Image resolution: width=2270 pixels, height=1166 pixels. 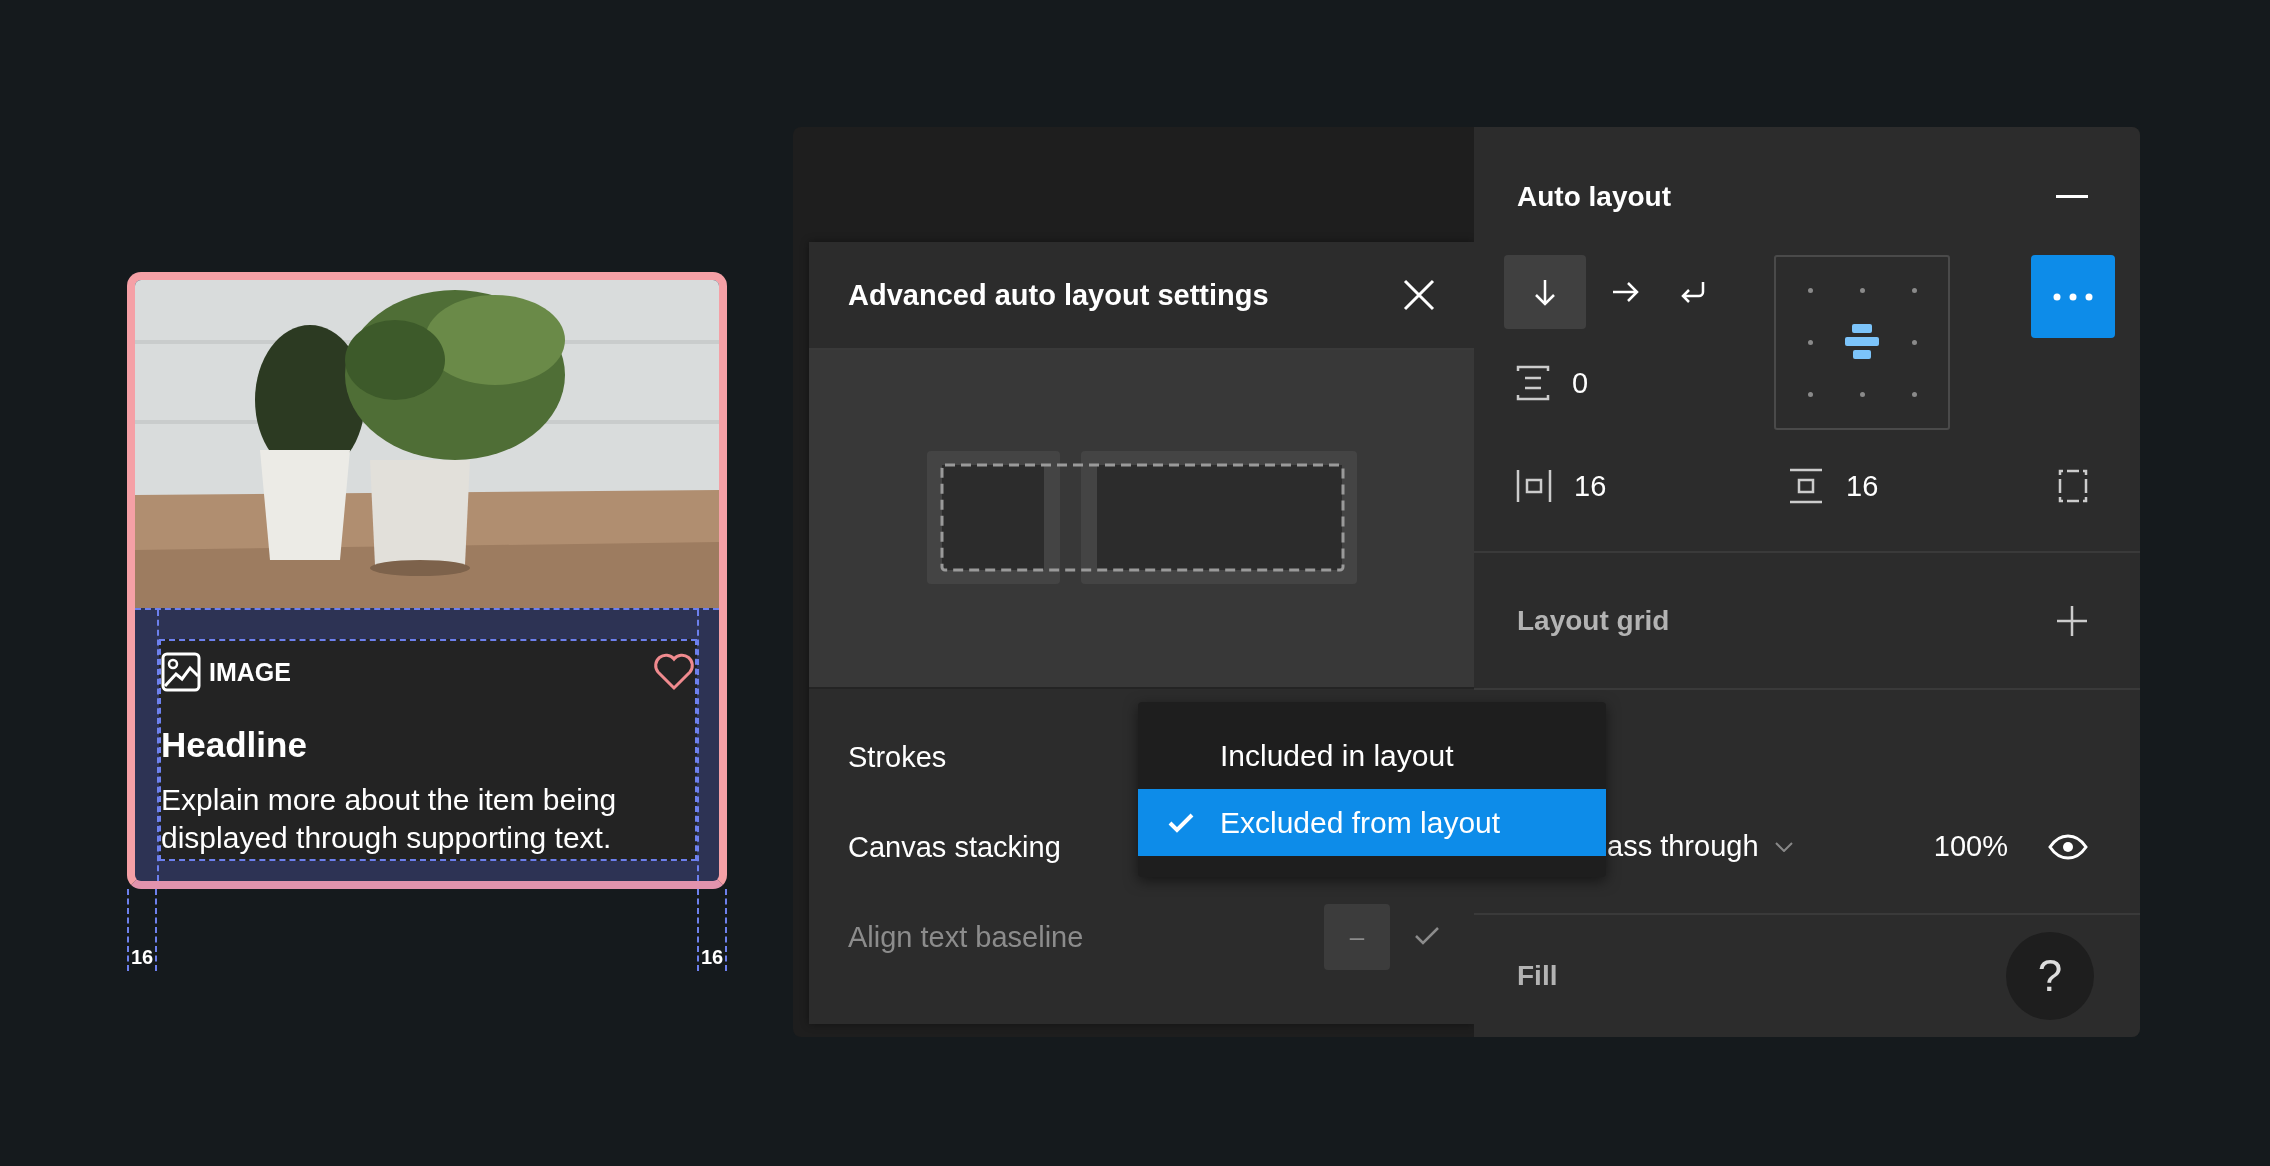 I want to click on alignment-bars-icon, so click(x=1862, y=342).